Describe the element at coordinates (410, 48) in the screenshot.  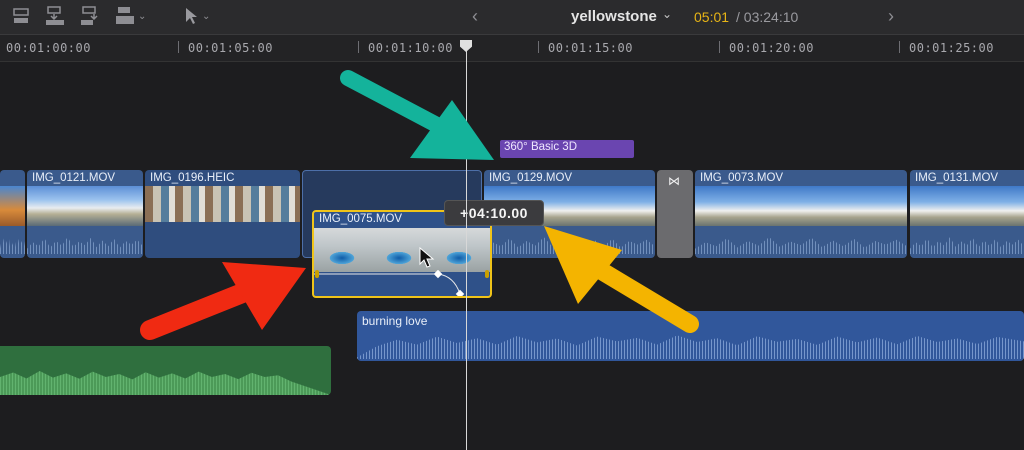
I see `ruler-label: 00:01:10:00` at that location.